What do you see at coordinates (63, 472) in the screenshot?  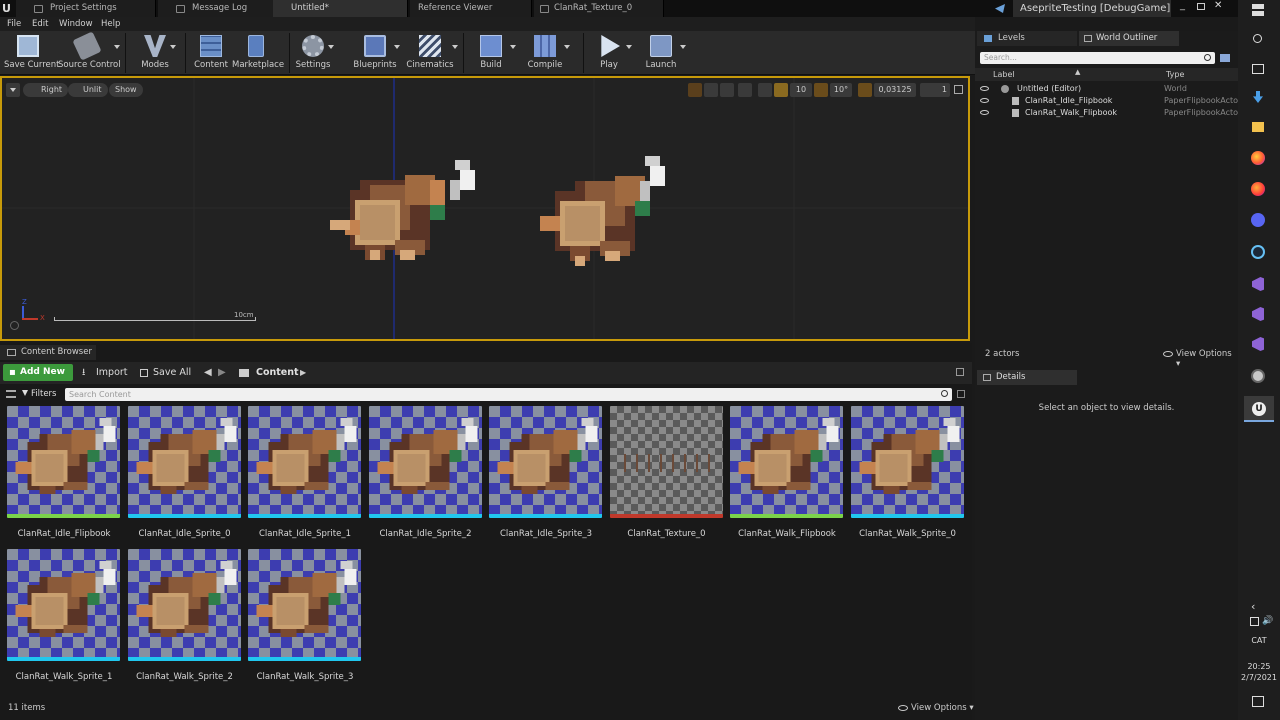 I see `asset-tile: ClanRat_Idle_Flipbook` at bounding box center [63, 472].